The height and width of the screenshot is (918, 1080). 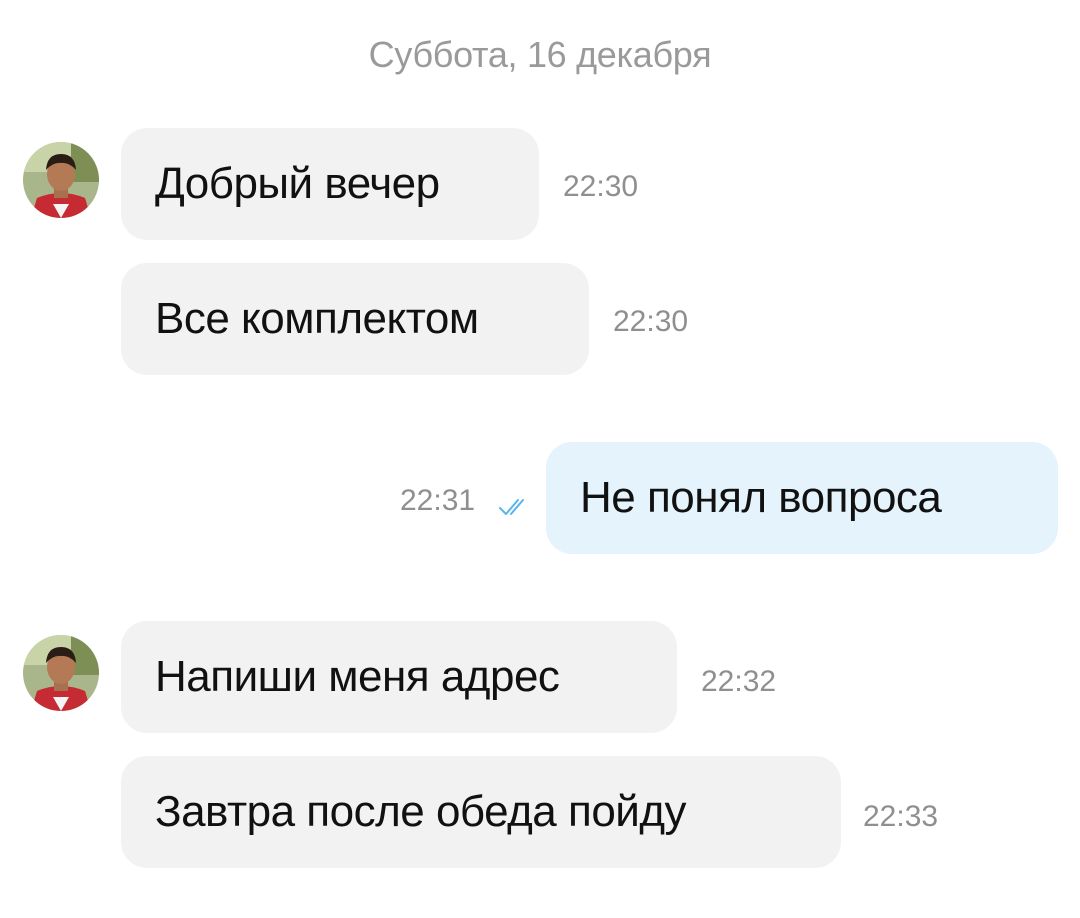 What do you see at coordinates (297, 183) in the screenshot?
I see `message-text: Добрый вечер` at bounding box center [297, 183].